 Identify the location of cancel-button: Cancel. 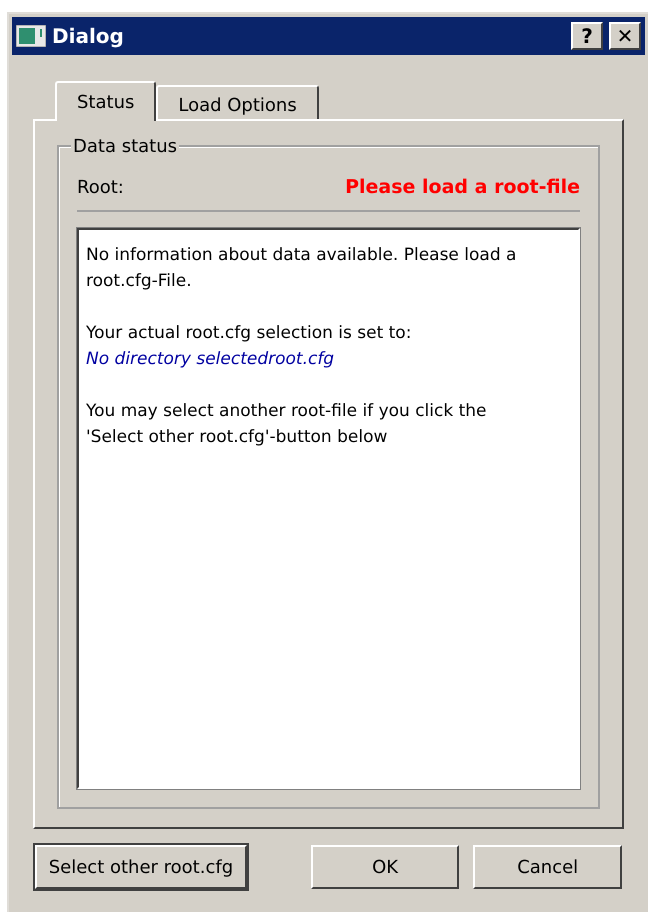
(547, 867).